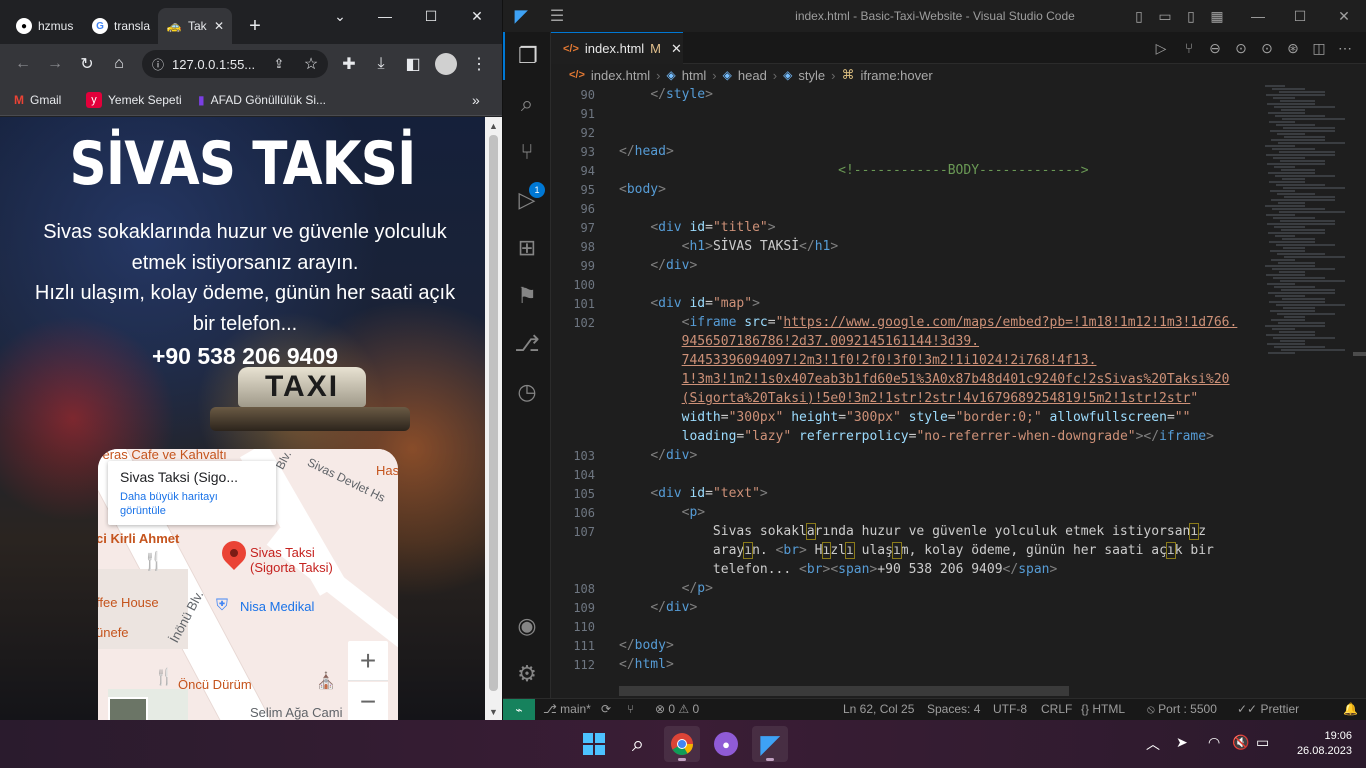 Image resolution: width=1366 pixels, height=768 pixels. Describe the element at coordinates (666, 94) in the screenshot. I see `code-line: </style>` at that location.